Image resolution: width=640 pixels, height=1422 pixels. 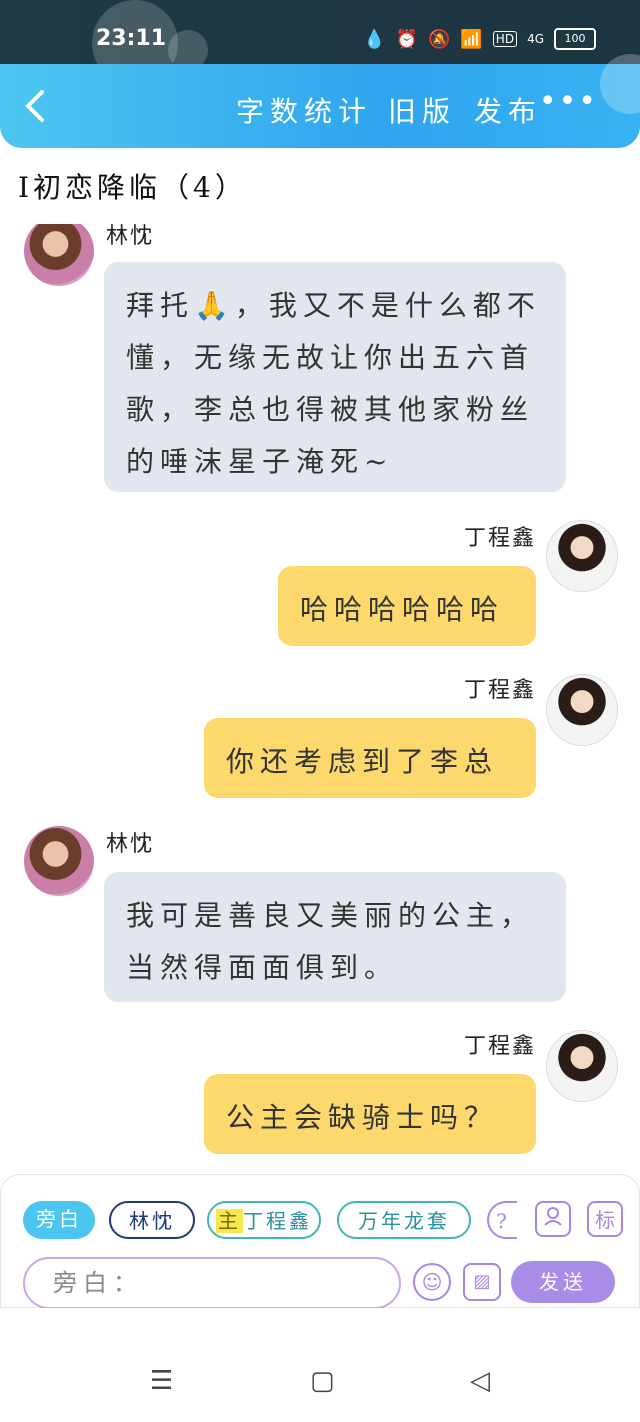 I want to click on person-icon, so click(x=553, y=1216).